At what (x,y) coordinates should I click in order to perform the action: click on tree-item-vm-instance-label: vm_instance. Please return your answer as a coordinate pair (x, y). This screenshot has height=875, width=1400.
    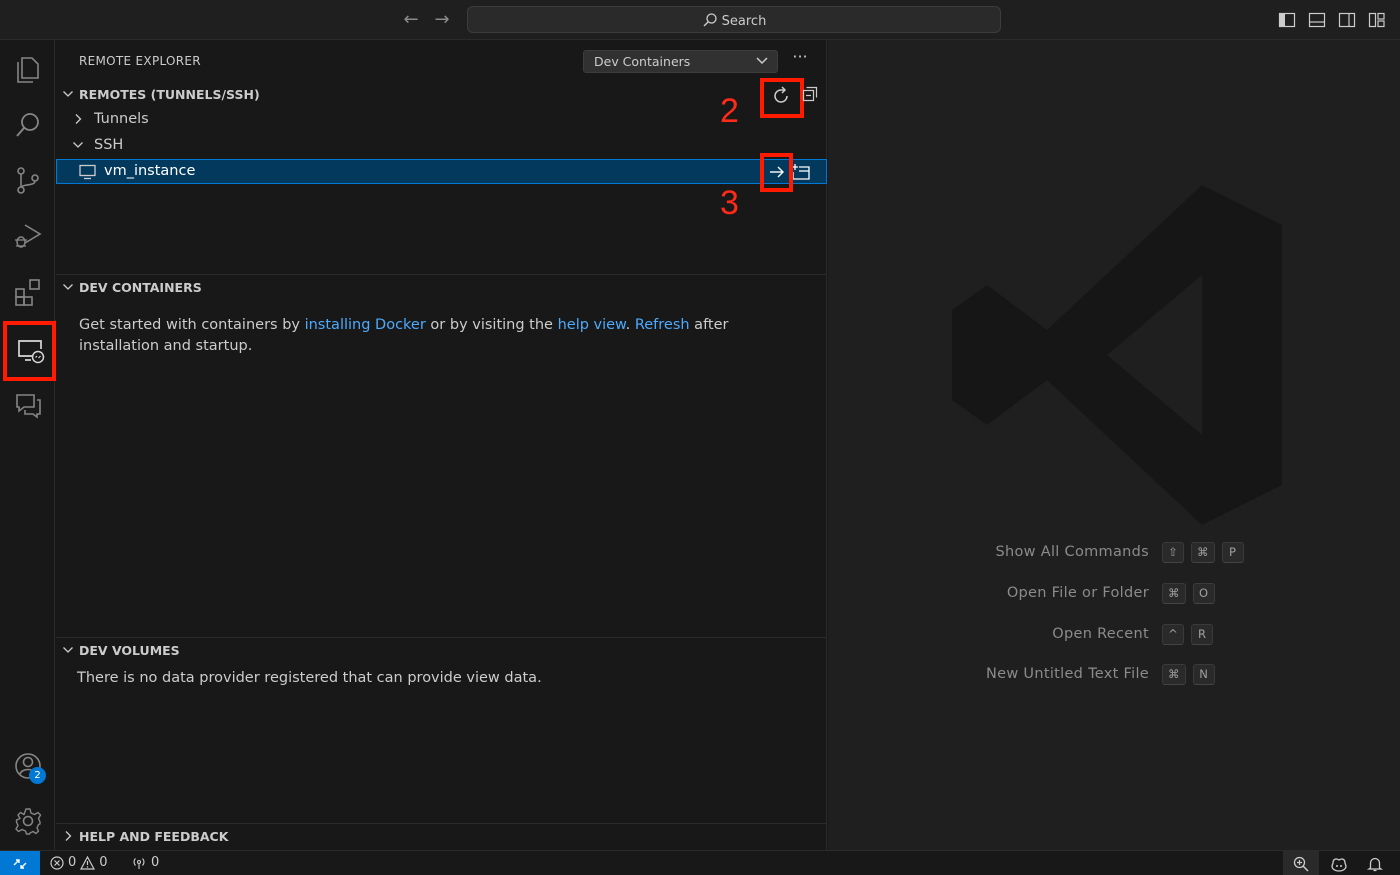
    Looking at the image, I should click on (150, 171).